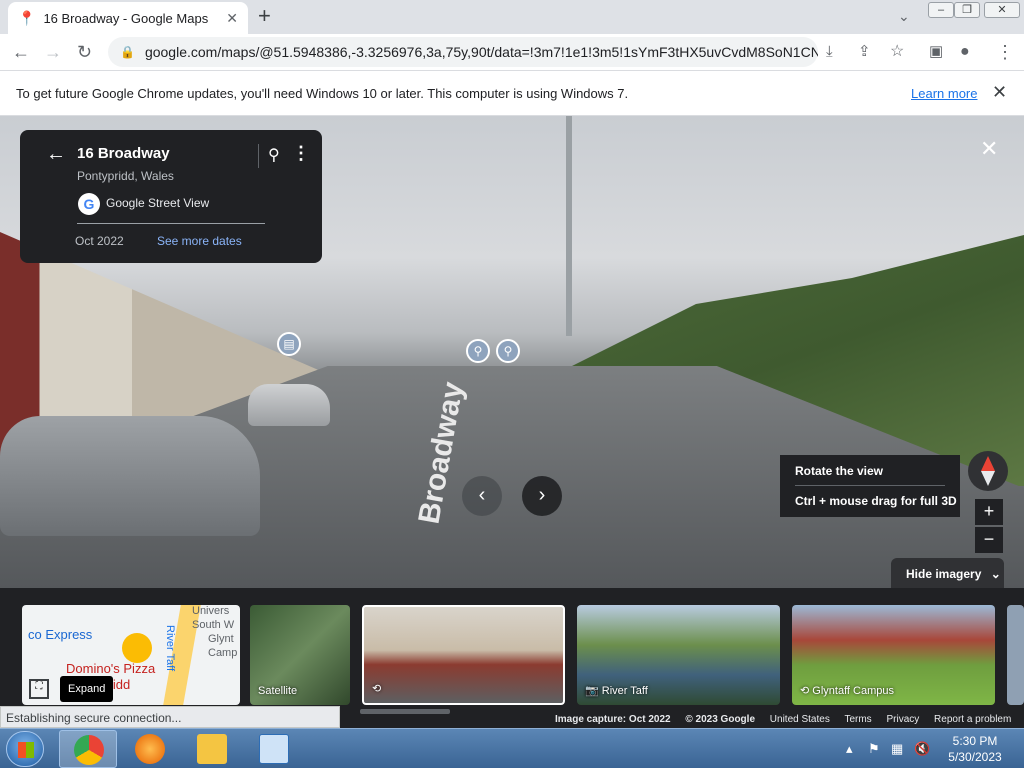 The width and height of the screenshot is (1024, 768). I want to click on taskbar-chrome, so click(88, 749).